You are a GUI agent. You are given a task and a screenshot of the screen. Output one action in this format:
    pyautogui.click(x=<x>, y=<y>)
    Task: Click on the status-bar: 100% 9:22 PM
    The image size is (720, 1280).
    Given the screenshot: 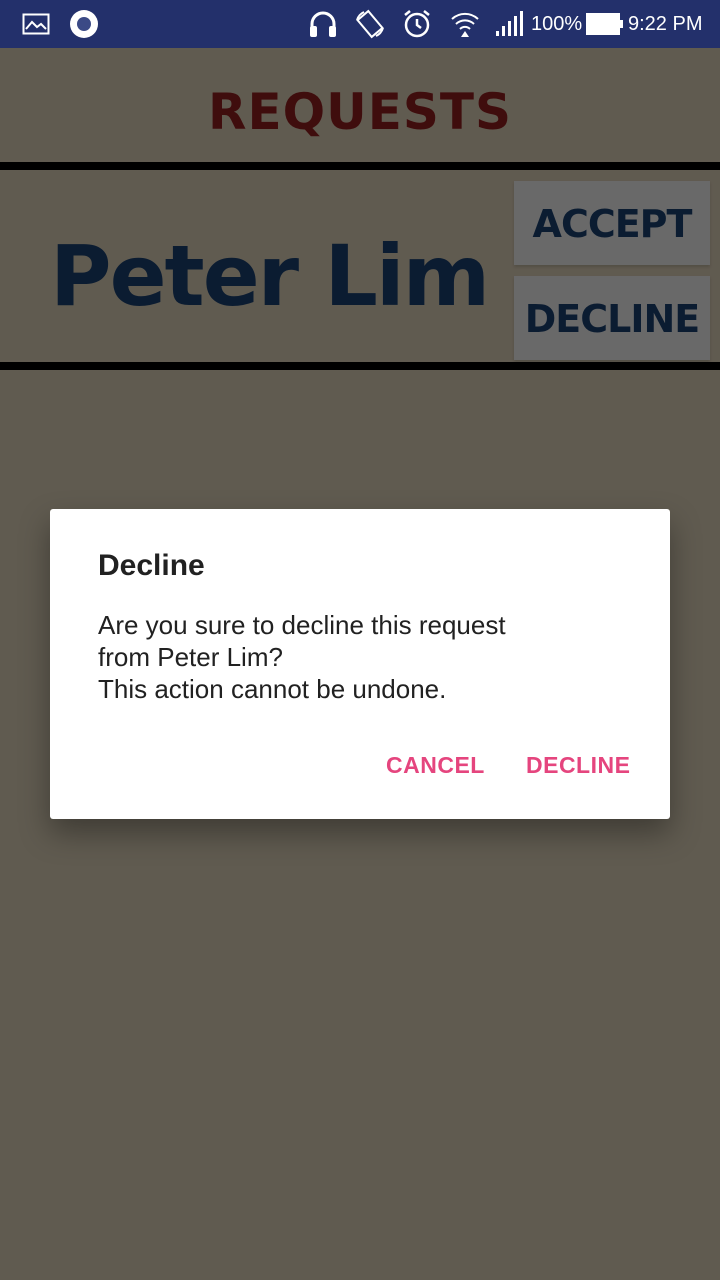 What is the action you would take?
    pyautogui.click(x=360, y=24)
    